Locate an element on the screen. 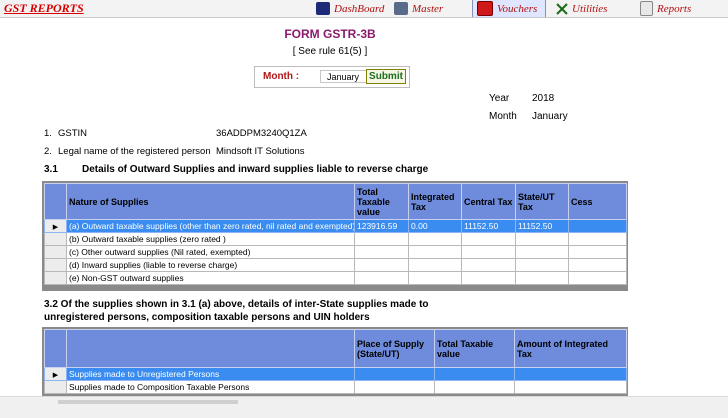  table-row: (e) Non-GST outward supplies is located at coordinates (335, 278).